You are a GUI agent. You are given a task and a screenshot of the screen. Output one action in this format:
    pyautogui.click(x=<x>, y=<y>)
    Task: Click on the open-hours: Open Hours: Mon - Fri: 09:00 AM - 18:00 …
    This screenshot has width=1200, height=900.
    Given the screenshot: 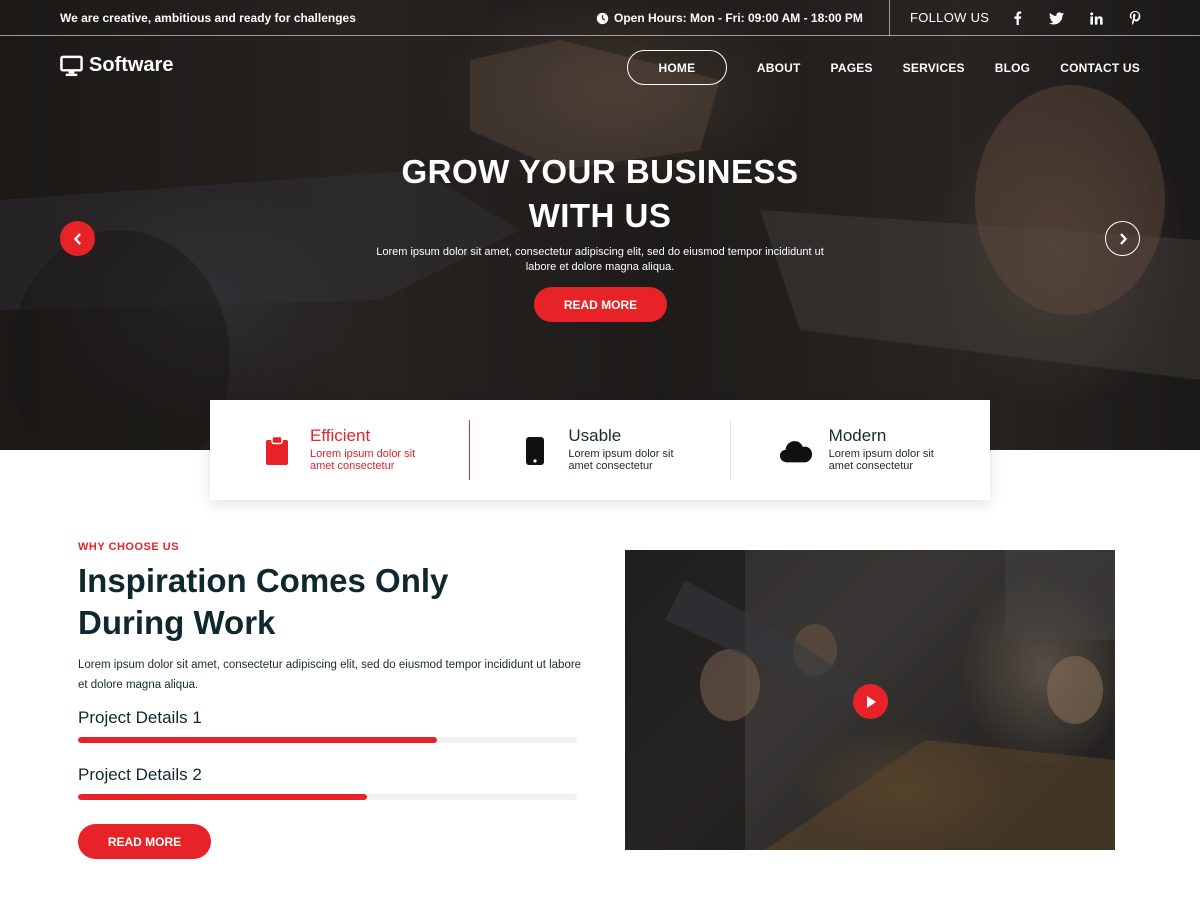 What is the action you would take?
    pyautogui.click(x=729, y=18)
    